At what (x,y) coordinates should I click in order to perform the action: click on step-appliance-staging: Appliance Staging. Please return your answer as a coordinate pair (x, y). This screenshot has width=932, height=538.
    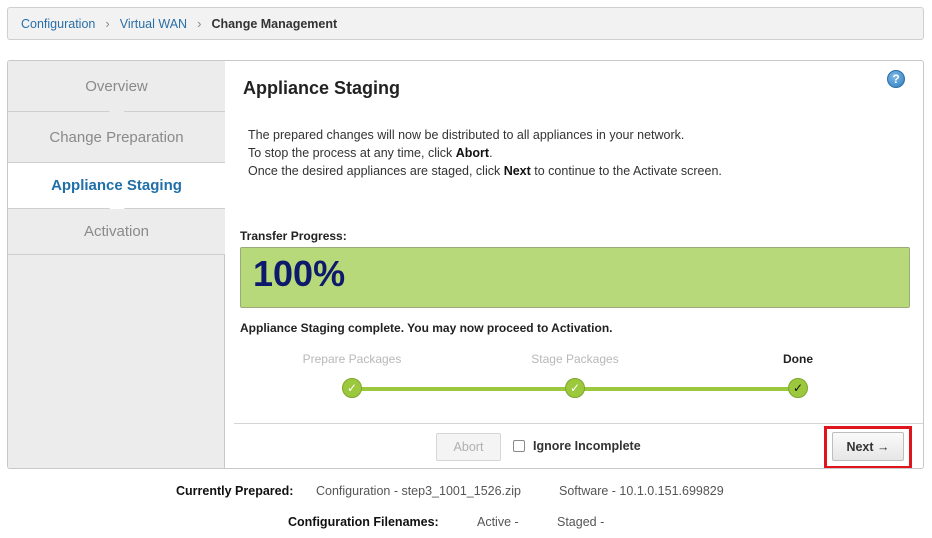
    Looking at the image, I should click on (116, 190).